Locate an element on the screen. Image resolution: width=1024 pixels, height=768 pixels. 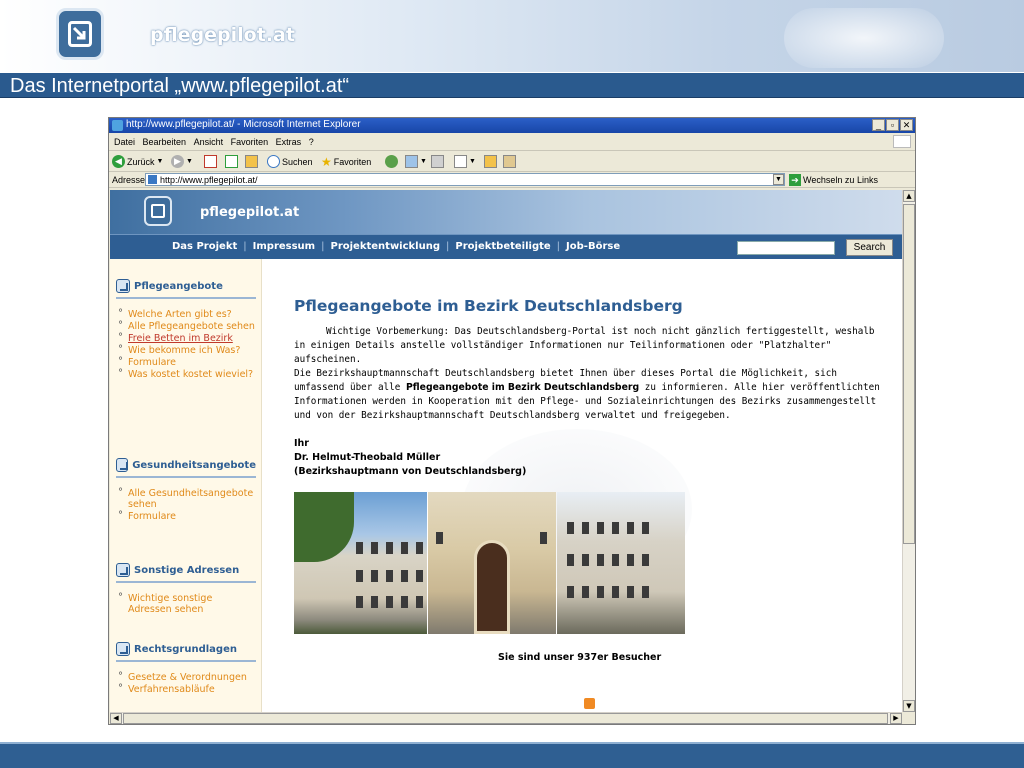
door-shape is located at coordinates (491, 587).